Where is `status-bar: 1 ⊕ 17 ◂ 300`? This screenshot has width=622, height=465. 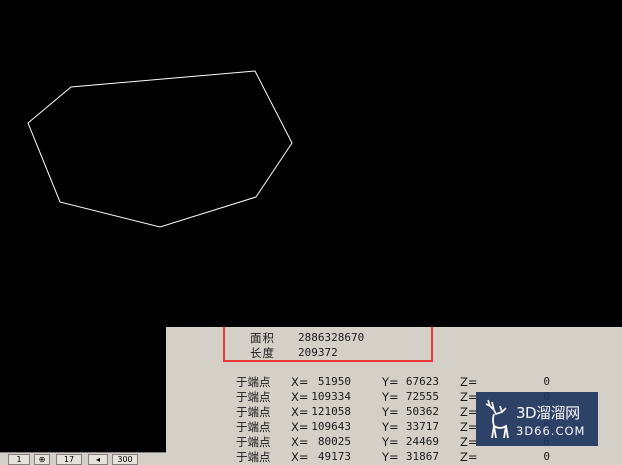
status-bar: 1 ⊕ 17 ◂ 300 is located at coordinates (83, 458).